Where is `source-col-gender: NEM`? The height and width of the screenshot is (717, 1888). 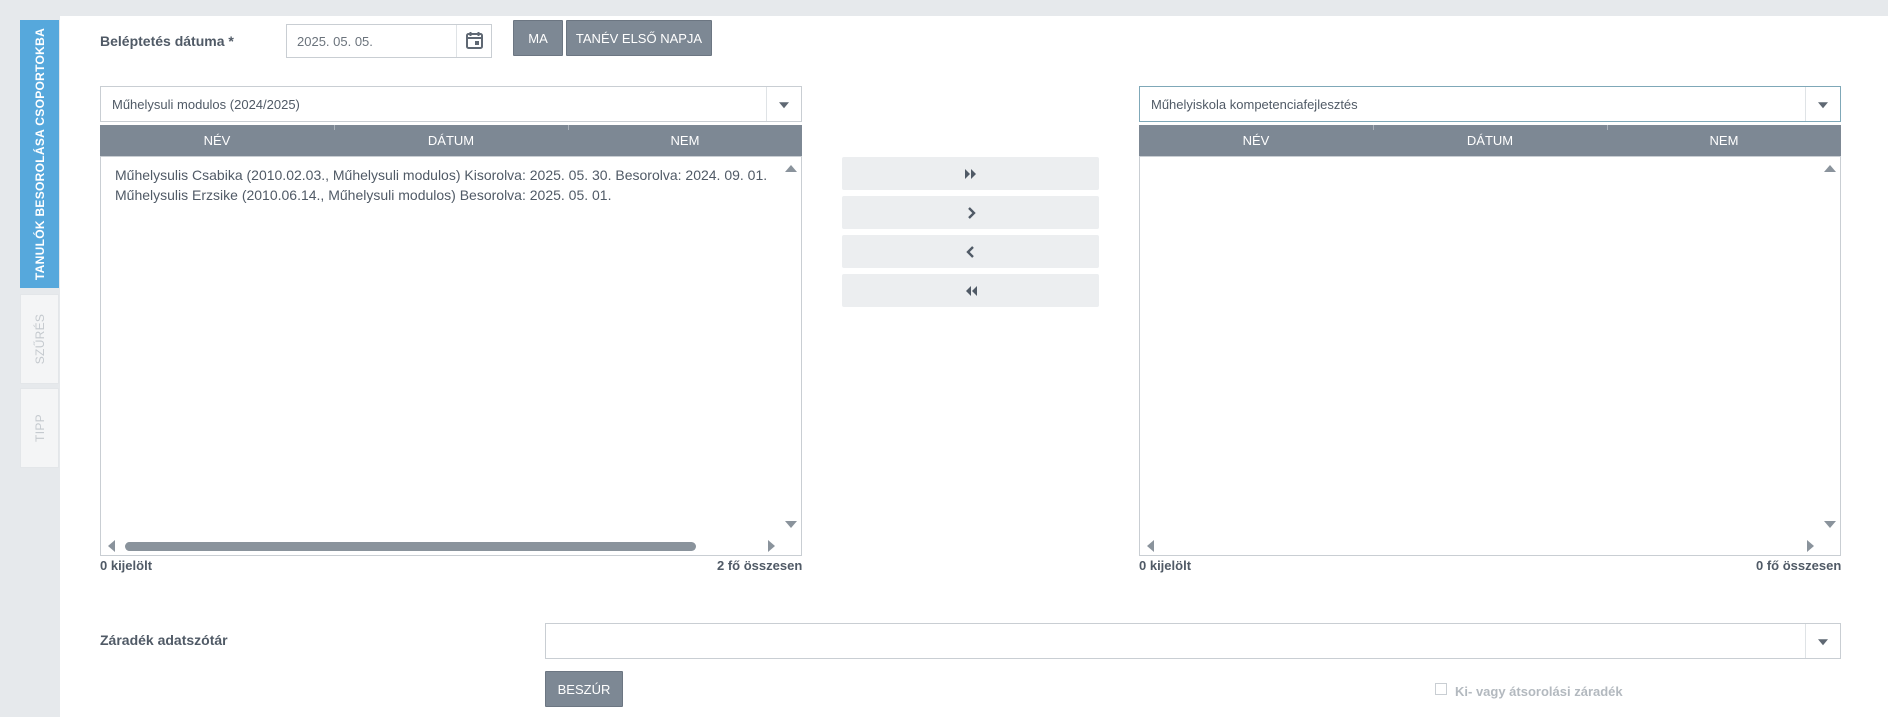
source-col-gender: NEM is located at coordinates (685, 140).